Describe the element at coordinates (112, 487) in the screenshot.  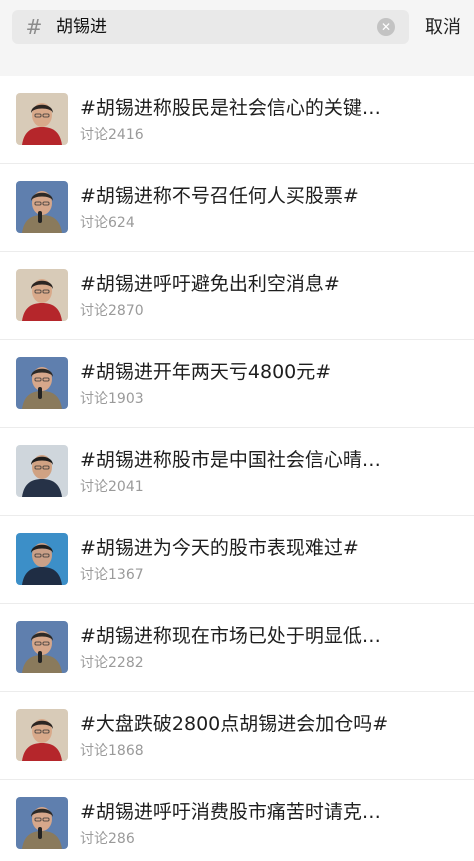
I see `discussion-count: 讨论2041` at that location.